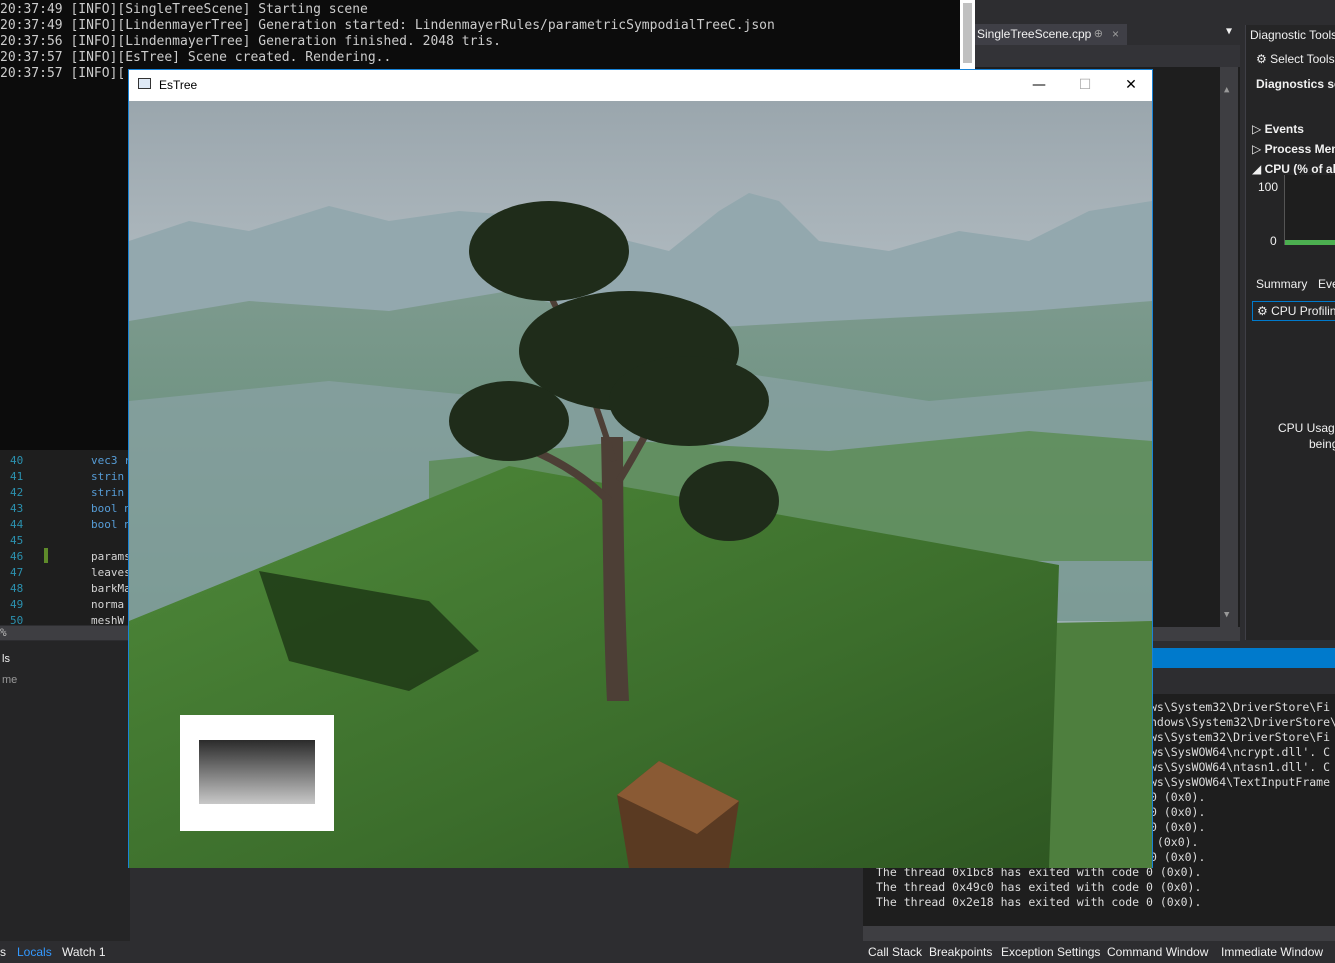 The height and width of the screenshot is (963, 1335). I want to click on scroll-up-icon: ▲, so click(1226, 90).